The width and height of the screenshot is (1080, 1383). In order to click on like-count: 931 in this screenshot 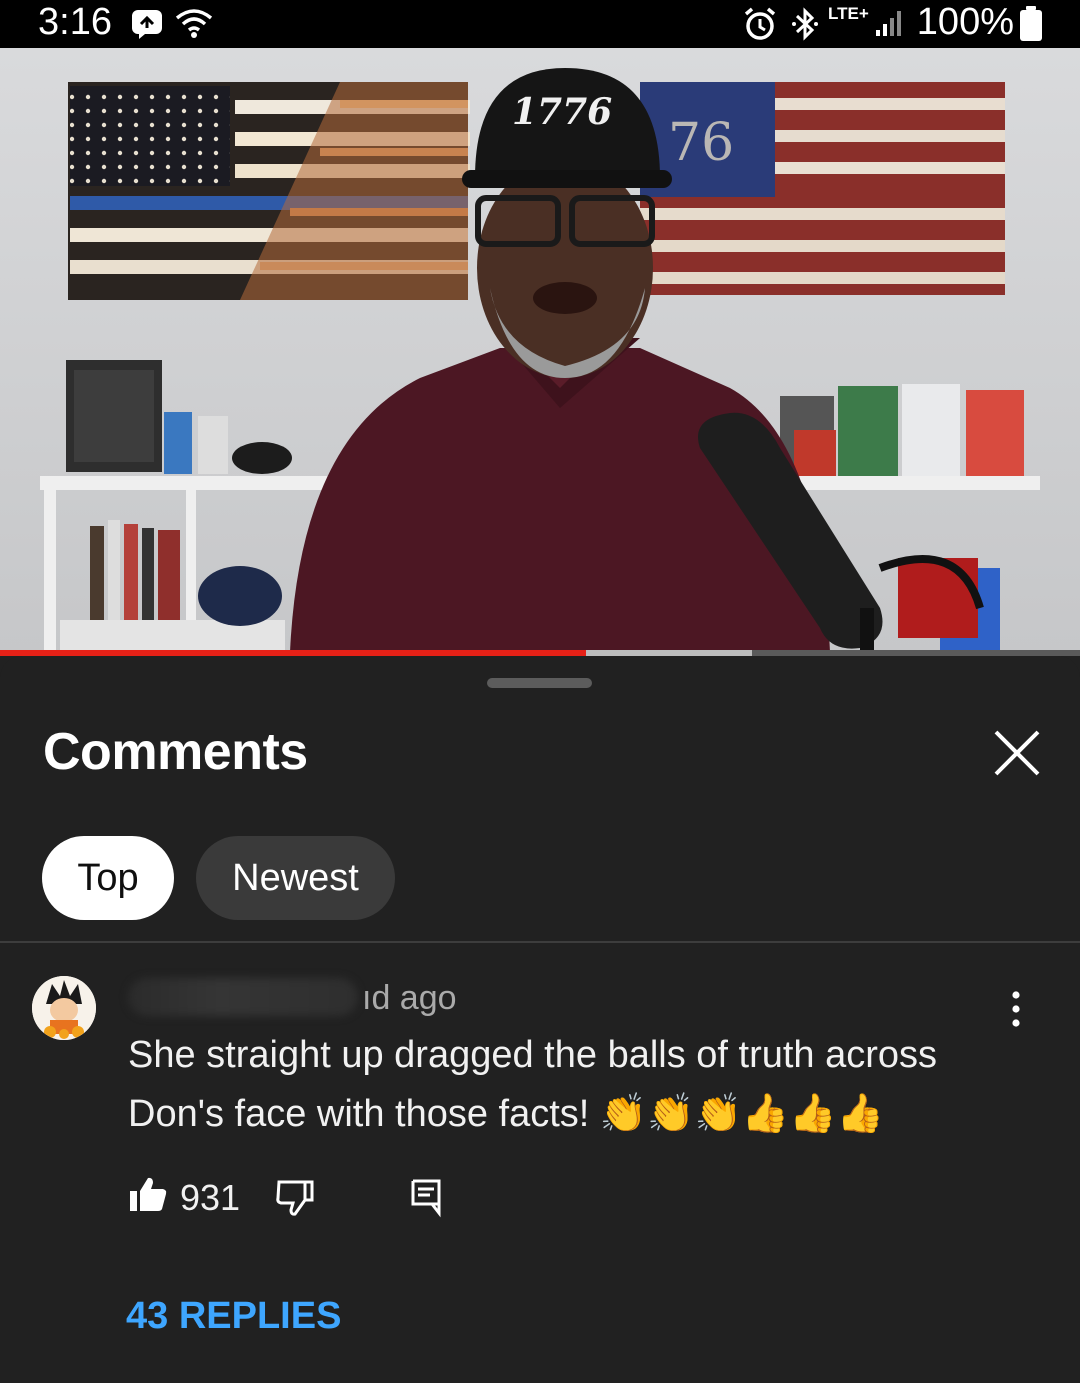, I will do `click(210, 1197)`.